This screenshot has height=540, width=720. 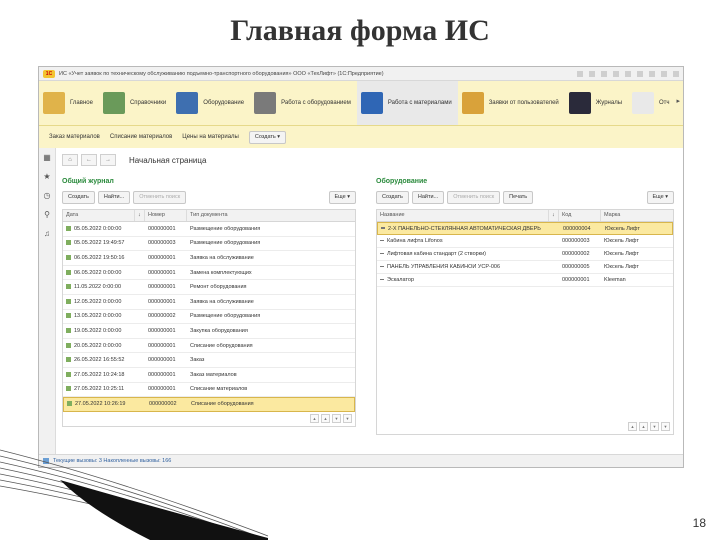 What do you see at coordinates (134, 160) in the screenshot?
I see `page-nav: ⌂ ← → Начальная страница` at bounding box center [134, 160].